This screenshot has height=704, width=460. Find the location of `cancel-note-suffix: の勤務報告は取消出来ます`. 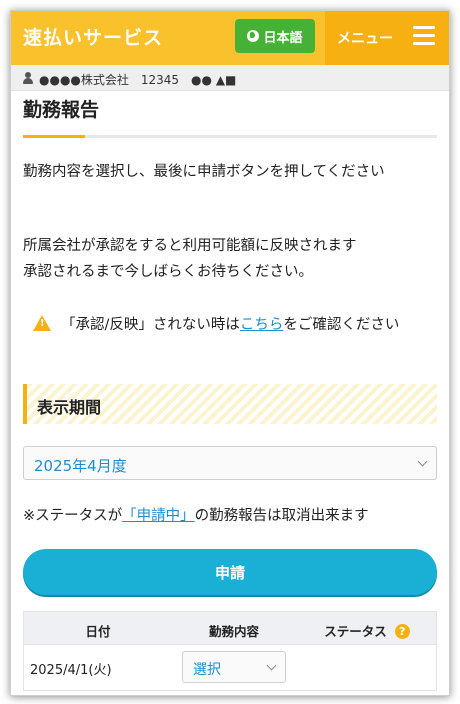

cancel-note-suffix: の勤務報告は取消出来ます is located at coordinates (281, 516).